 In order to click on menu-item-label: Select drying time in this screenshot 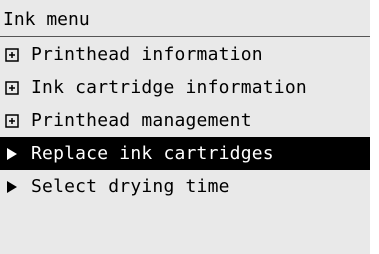, I will do `click(130, 186)`.